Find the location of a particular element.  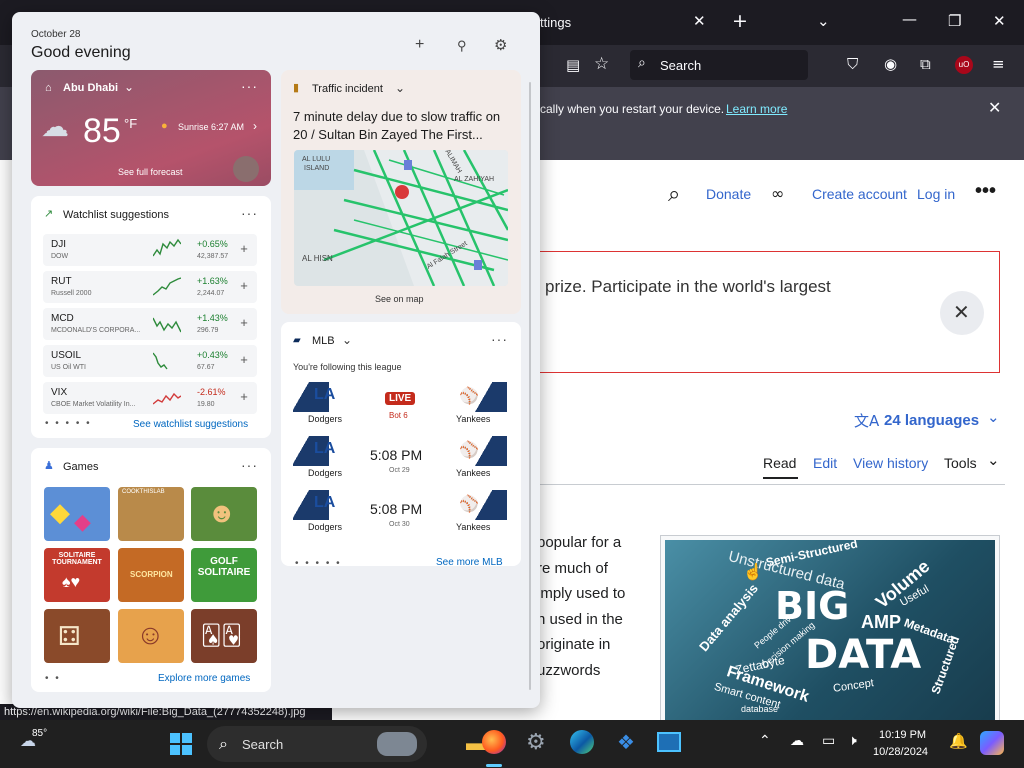

account-icon: ◉ is located at coordinates (890, 64).